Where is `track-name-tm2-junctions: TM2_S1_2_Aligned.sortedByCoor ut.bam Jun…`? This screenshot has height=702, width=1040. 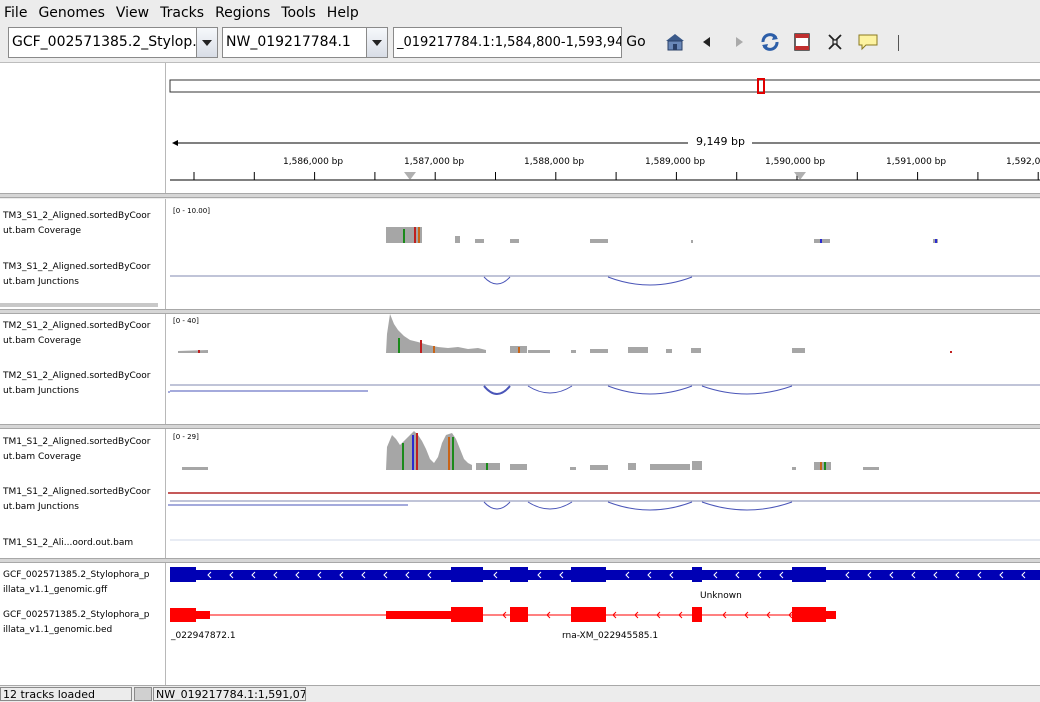 track-name-tm2-junctions: TM2_S1_2_Aligned.sortedByCoor ut.bam Jun… is located at coordinates (77, 384).